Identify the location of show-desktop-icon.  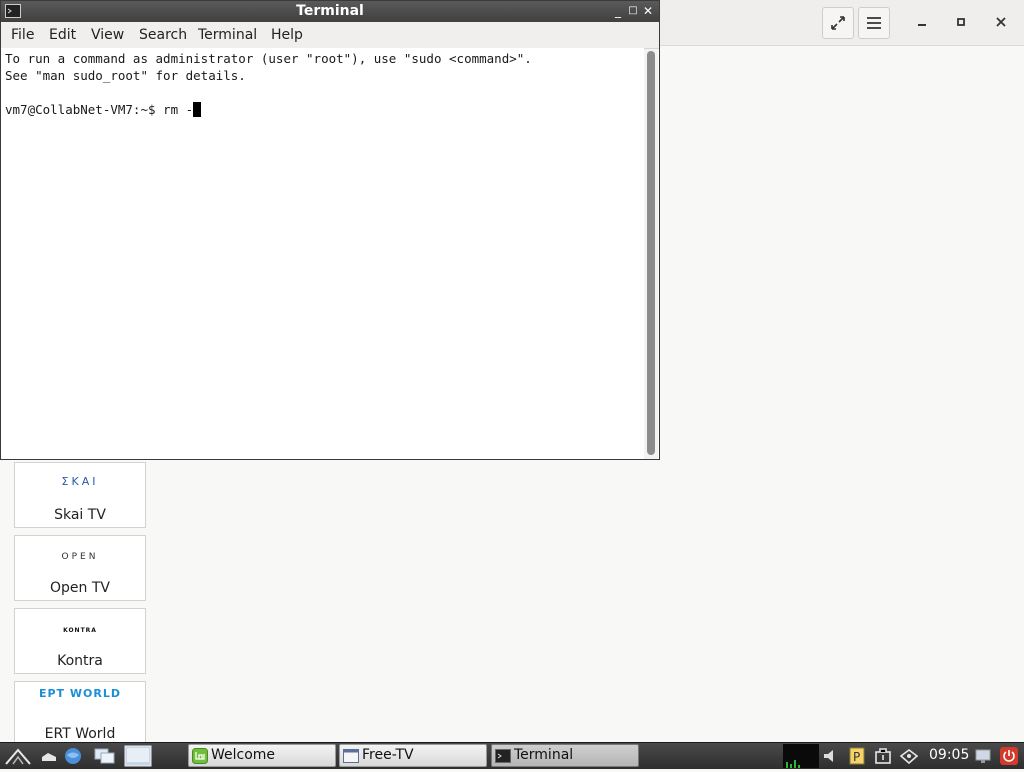
(49, 756).